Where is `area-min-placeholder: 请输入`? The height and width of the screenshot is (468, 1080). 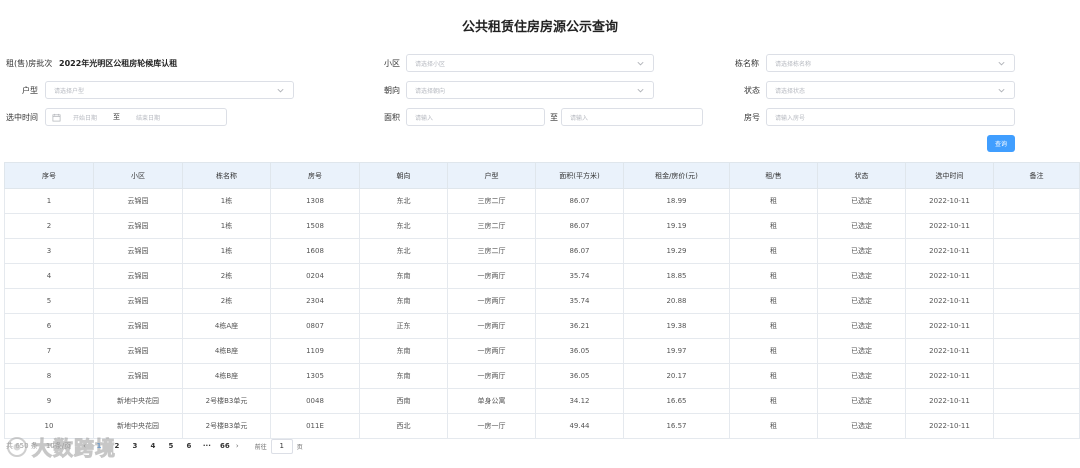 area-min-placeholder: 请输入 is located at coordinates (424, 118).